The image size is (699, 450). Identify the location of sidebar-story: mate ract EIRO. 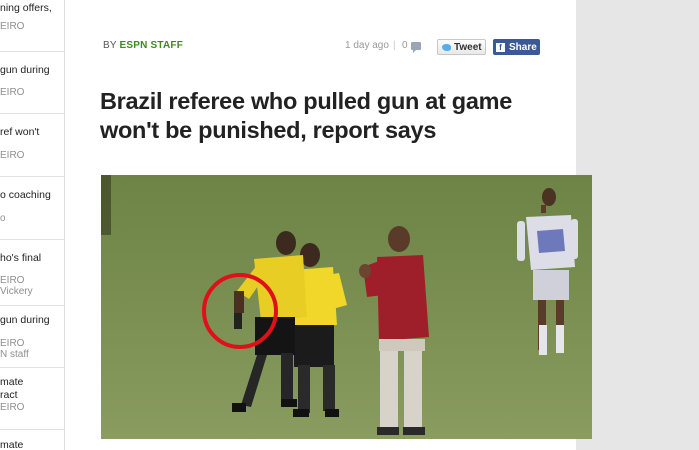
(32, 399).